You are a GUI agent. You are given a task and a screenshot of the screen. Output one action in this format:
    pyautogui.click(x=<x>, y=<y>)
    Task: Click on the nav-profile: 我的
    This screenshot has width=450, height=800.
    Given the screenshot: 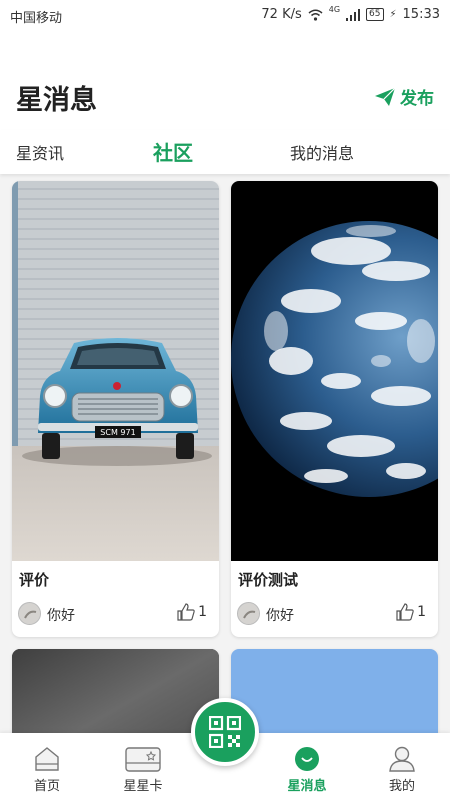 What is the action you would take?
    pyautogui.click(x=402, y=769)
    